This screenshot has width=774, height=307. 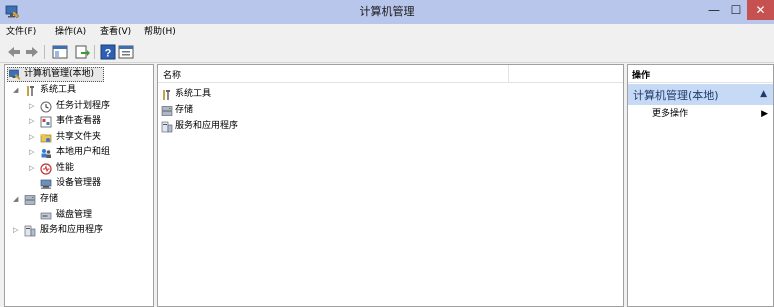 I want to click on event-viewer-icon, so click(x=46, y=122).